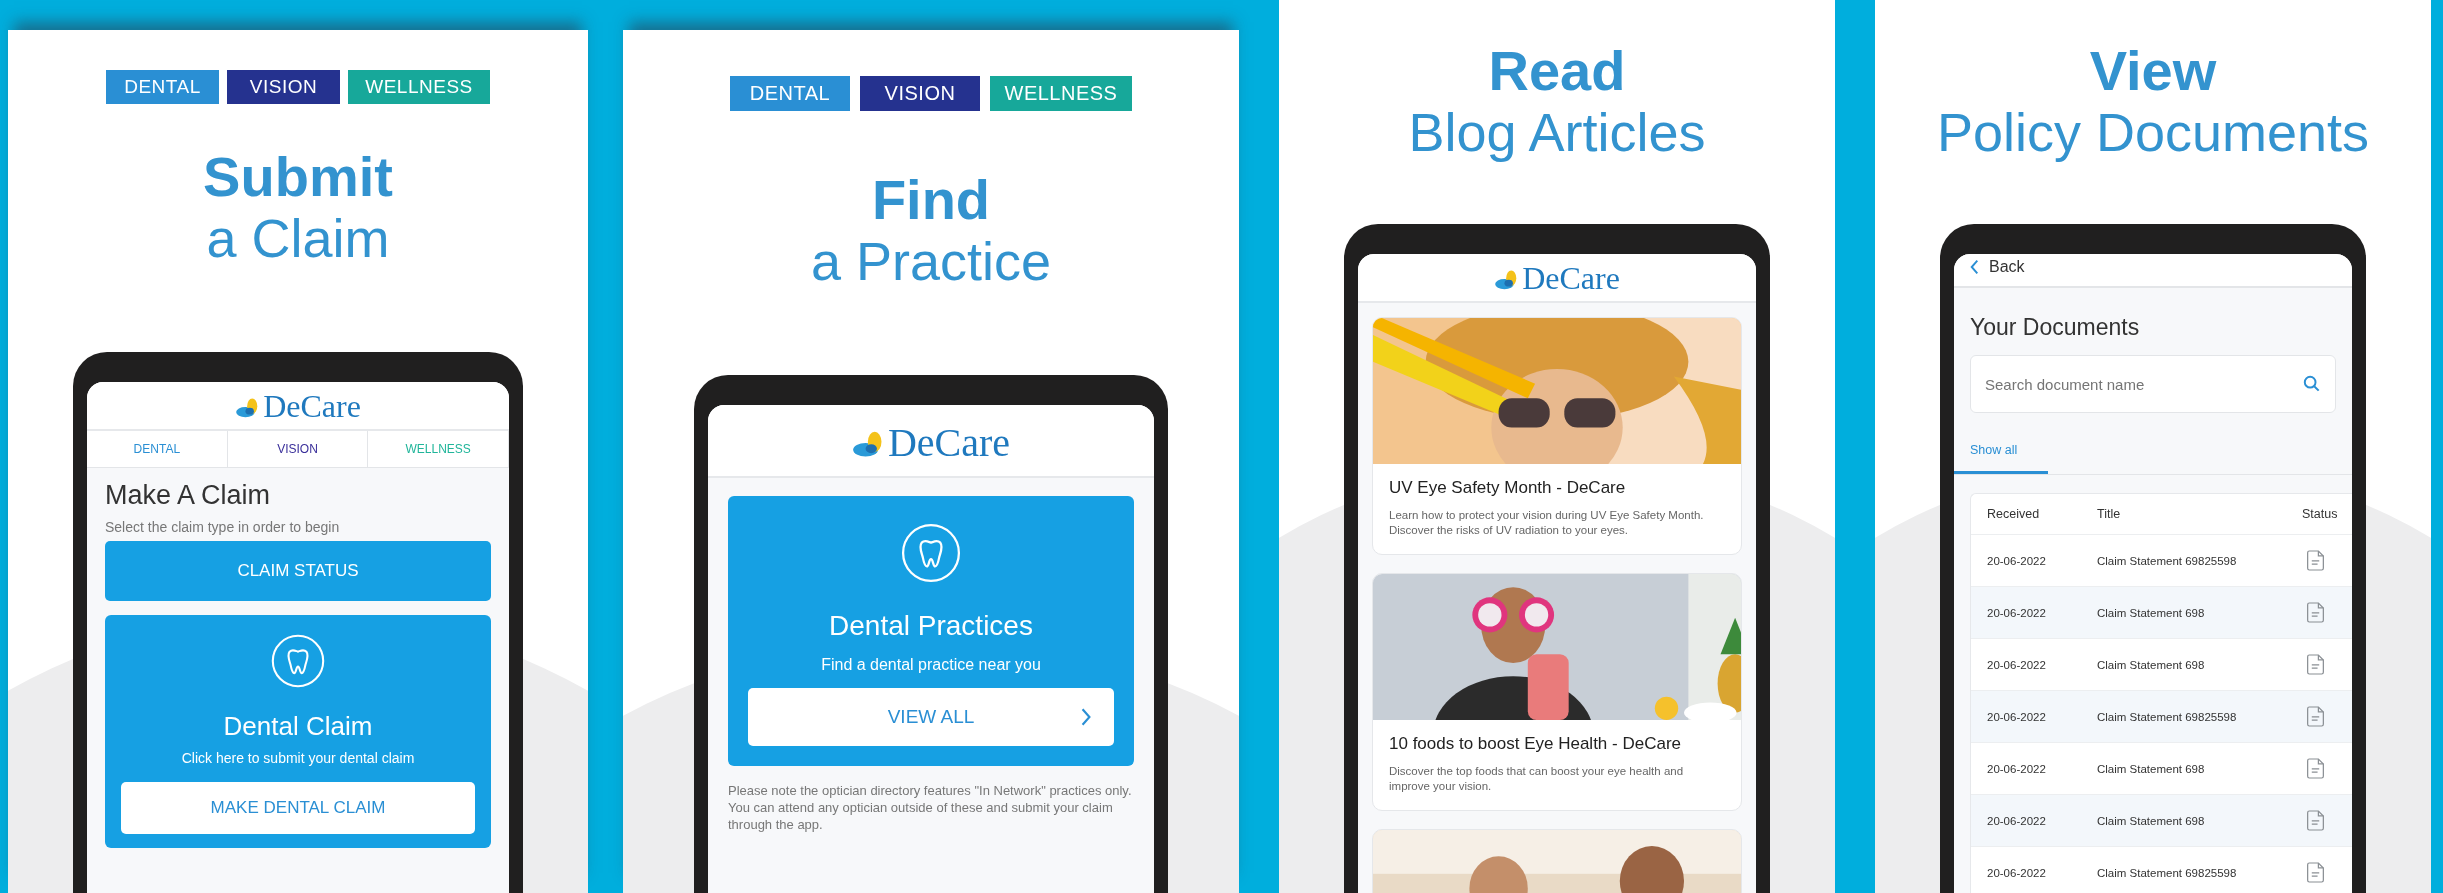 This screenshot has height=893, width=2443. I want to click on headline-subtitle: a Claim, so click(298, 238).